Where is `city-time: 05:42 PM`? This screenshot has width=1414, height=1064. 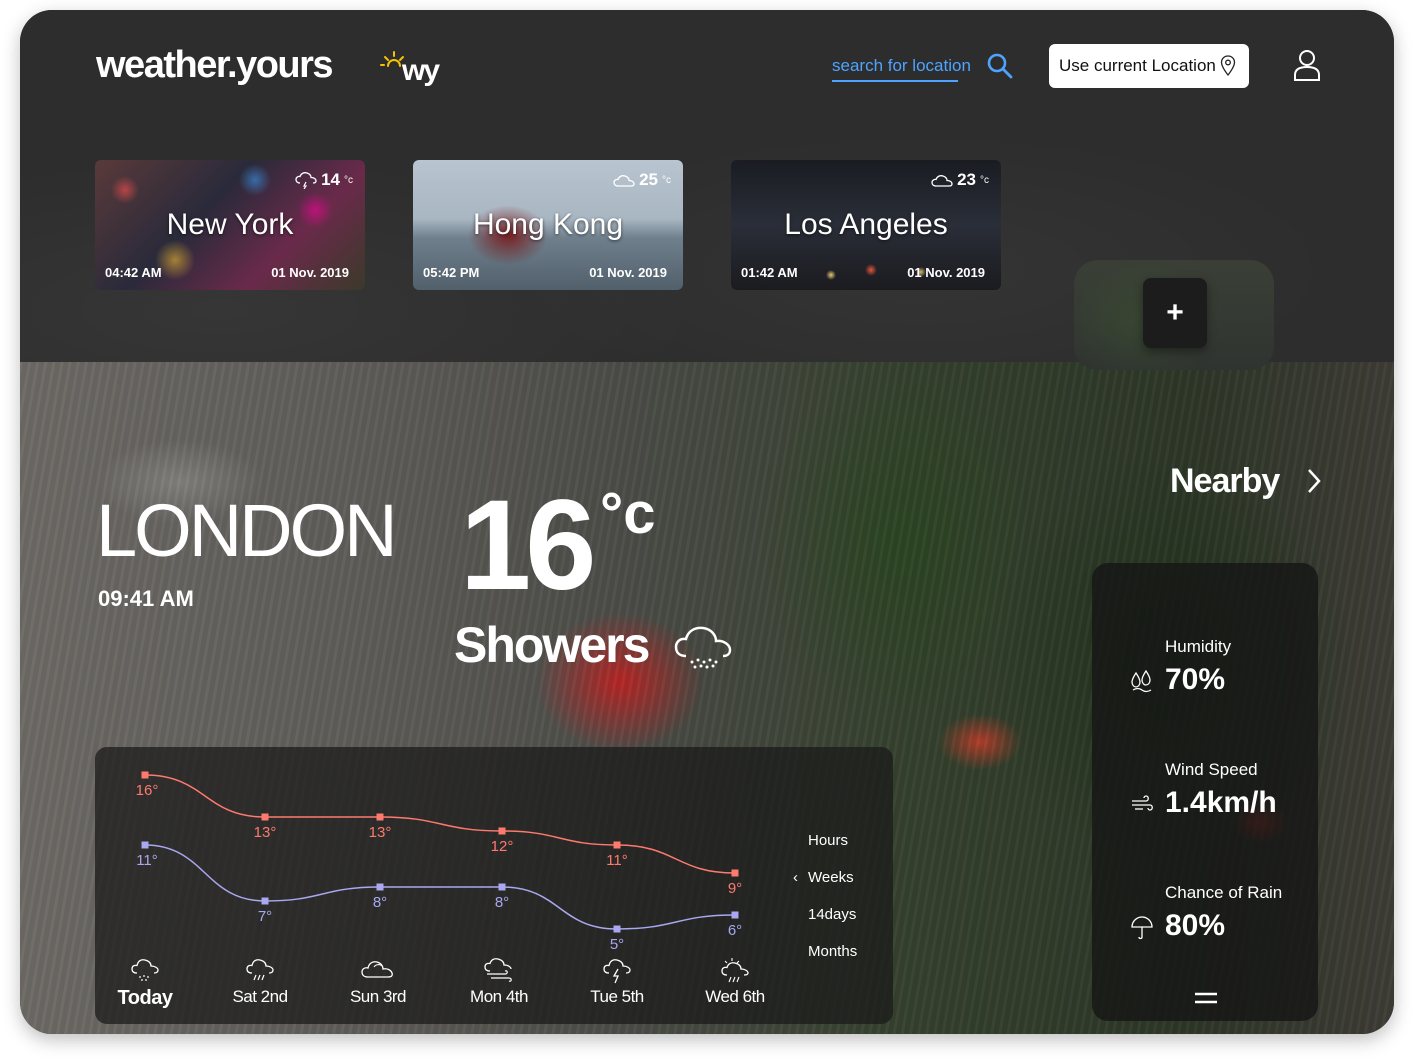 city-time: 05:42 PM is located at coordinates (451, 272).